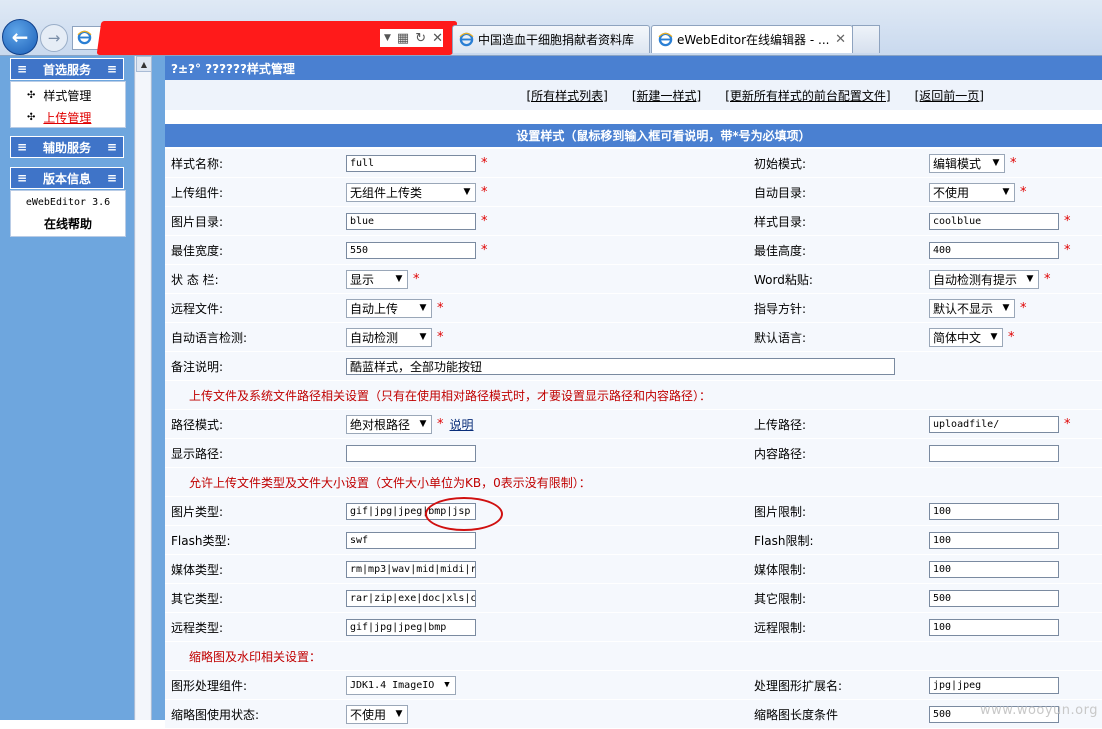 The width and height of the screenshot is (1102, 729). What do you see at coordinates (620, 366) in the screenshot?
I see `remark-input: 酷蓝样式，全部功能按钮` at bounding box center [620, 366].